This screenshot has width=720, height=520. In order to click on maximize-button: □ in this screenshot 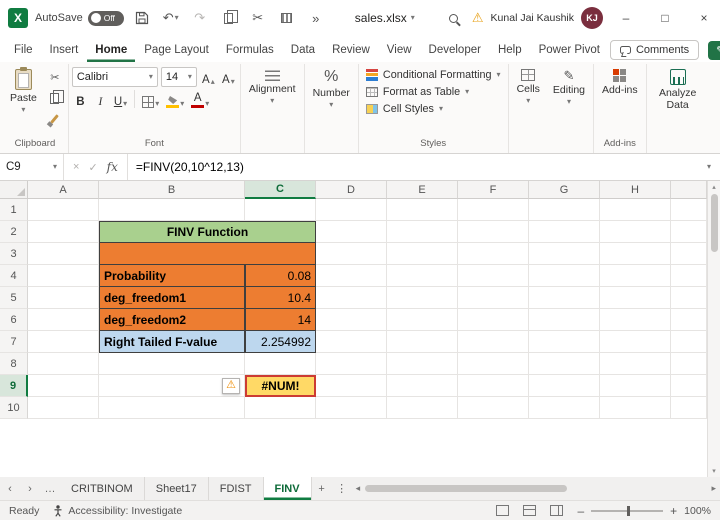, I will do `click(665, 18)`.